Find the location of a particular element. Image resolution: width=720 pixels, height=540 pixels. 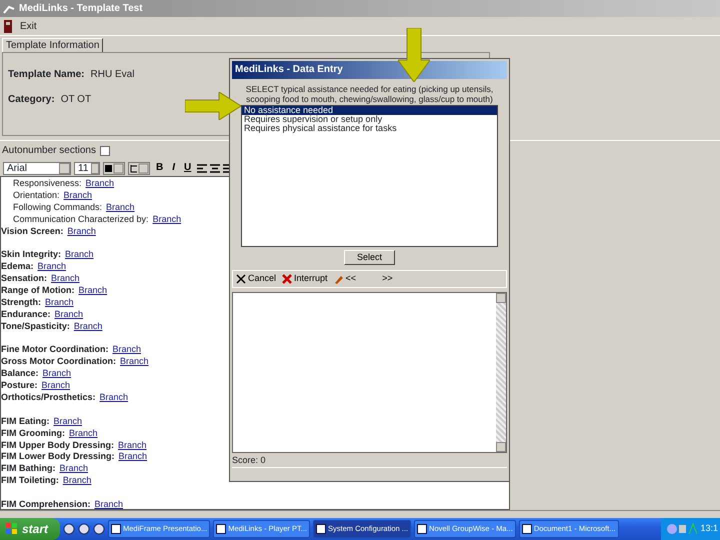

field-label: Skin Integrity: is located at coordinates (31, 254).